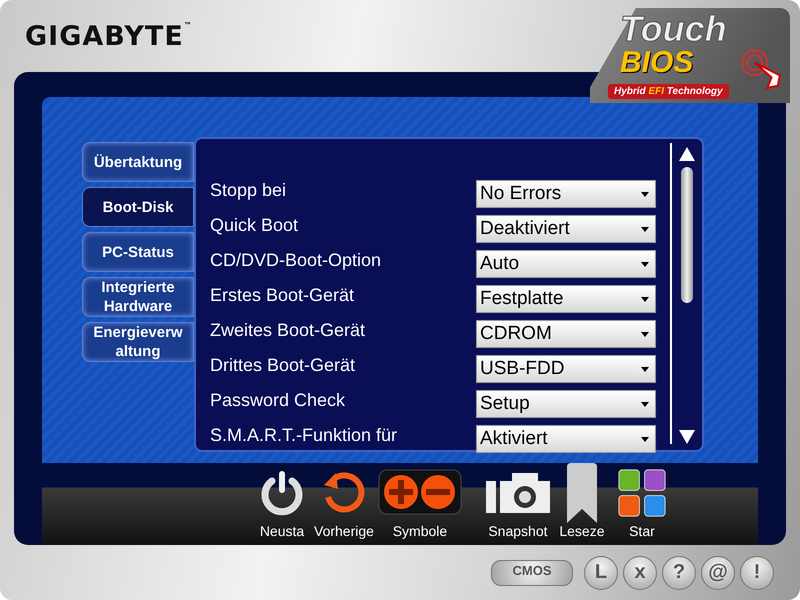 The width and height of the screenshot is (800, 600). I want to click on setting-dropdown: CDROM, so click(566, 334).